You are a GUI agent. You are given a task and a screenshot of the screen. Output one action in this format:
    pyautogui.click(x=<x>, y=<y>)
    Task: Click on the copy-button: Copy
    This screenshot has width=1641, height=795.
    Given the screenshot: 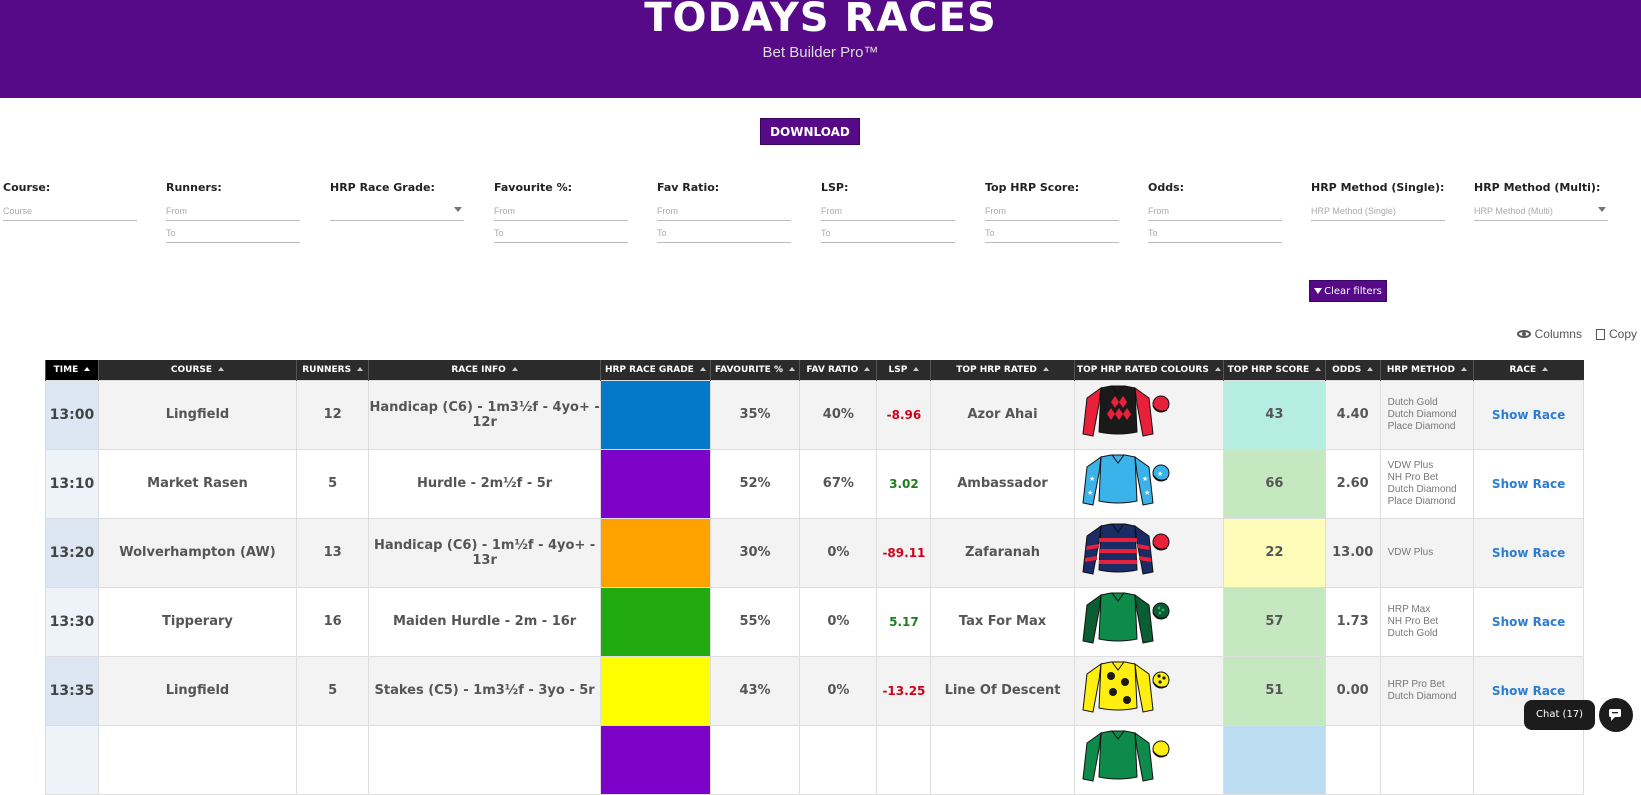 What is the action you would take?
    pyautogui.click(x=1614, y=333)
    